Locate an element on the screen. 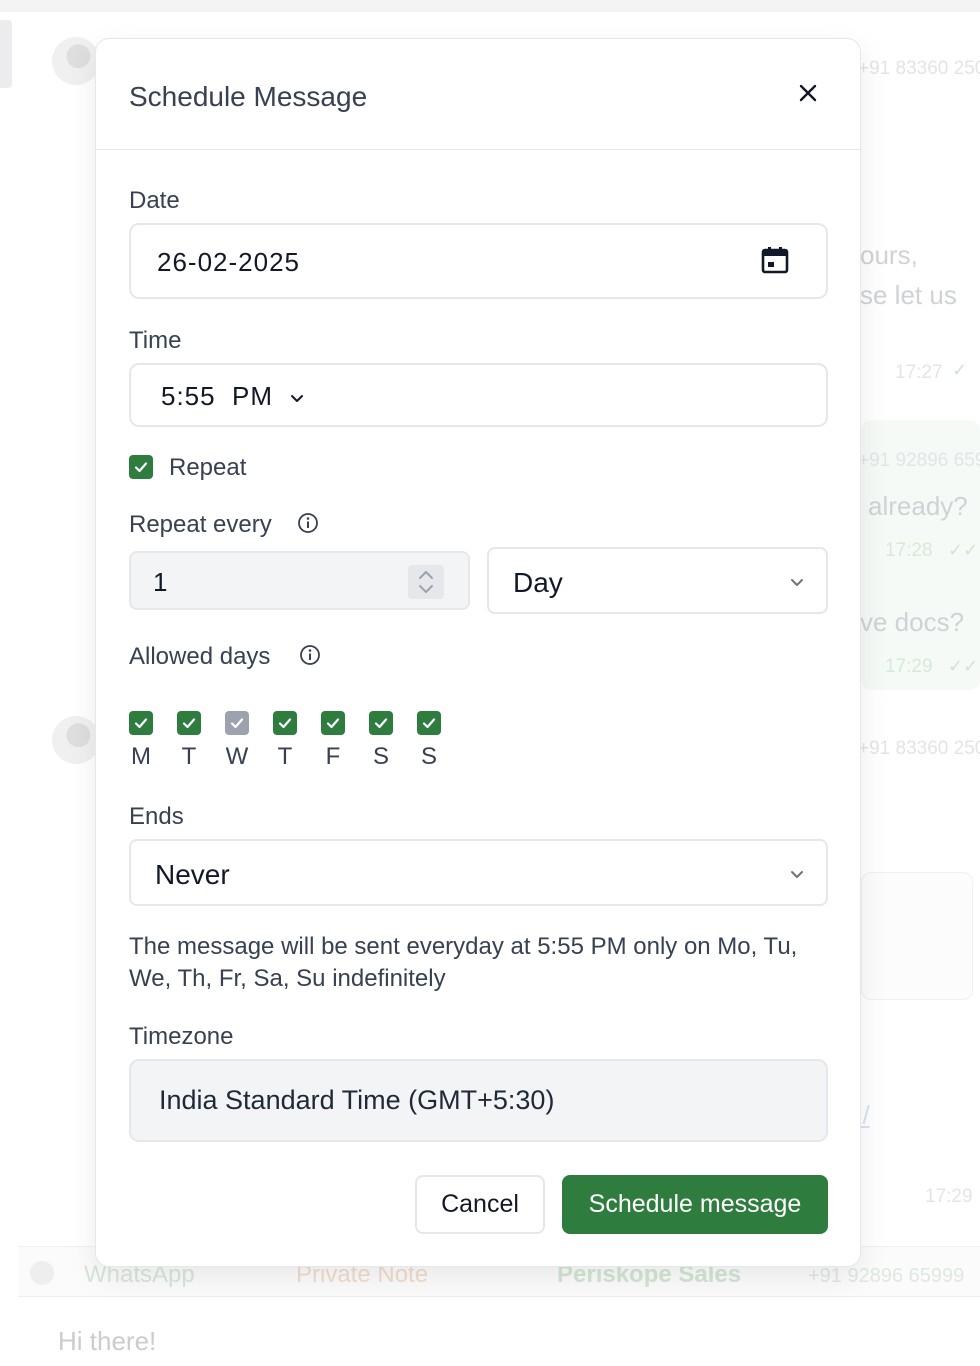  date-label: Date is located at coordinates (154, 200).